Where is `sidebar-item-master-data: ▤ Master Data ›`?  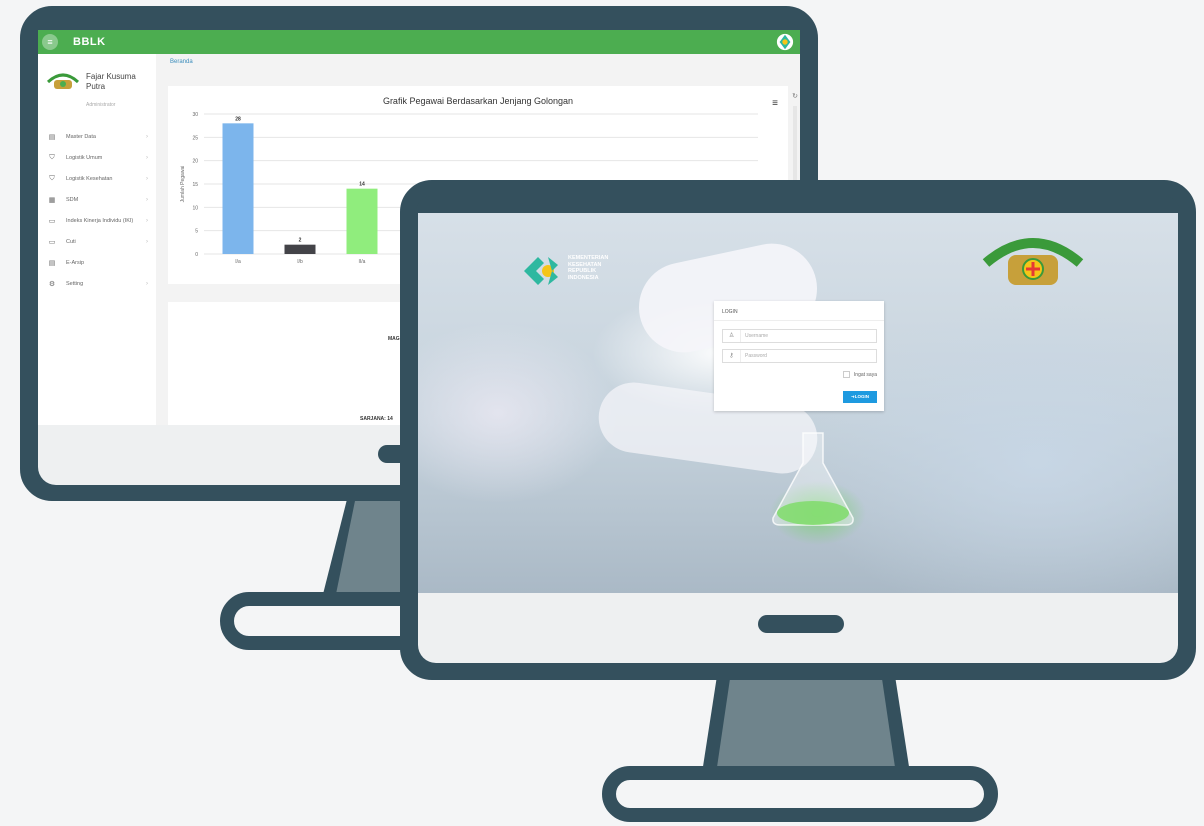
sidebar-item-master-data: ▤ Master Data › is located at coordinates (97, 136).